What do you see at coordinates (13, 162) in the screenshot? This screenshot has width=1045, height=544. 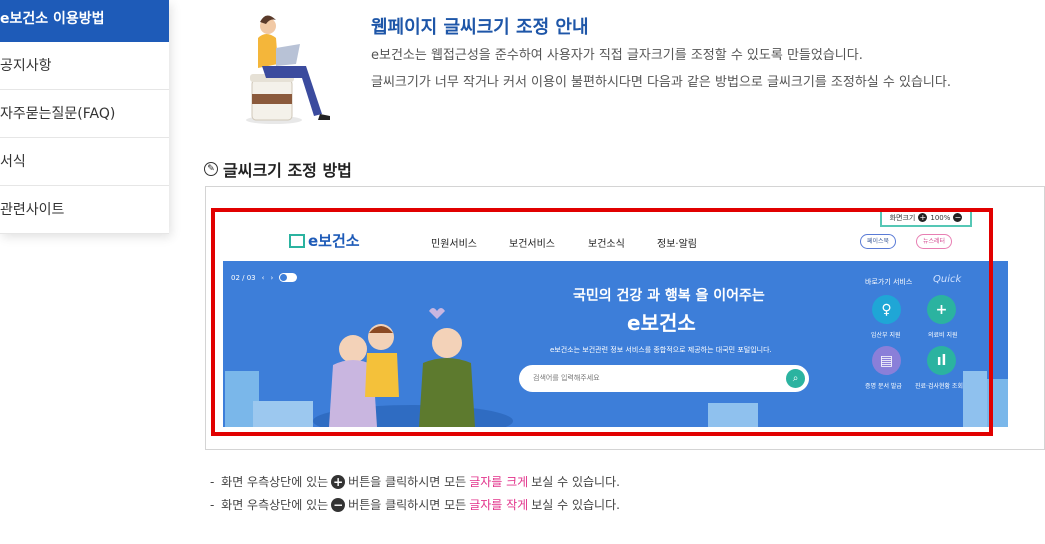 I see `sidebar-item-label: 서식` at bounding box center [13, 162].